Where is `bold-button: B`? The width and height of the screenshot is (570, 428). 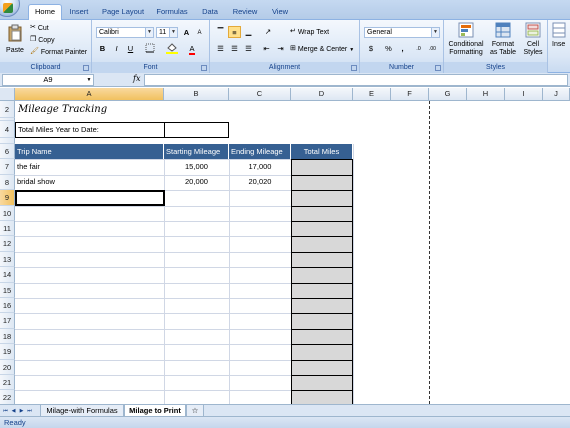
bold-button: B is located at coordinates (102, 49).